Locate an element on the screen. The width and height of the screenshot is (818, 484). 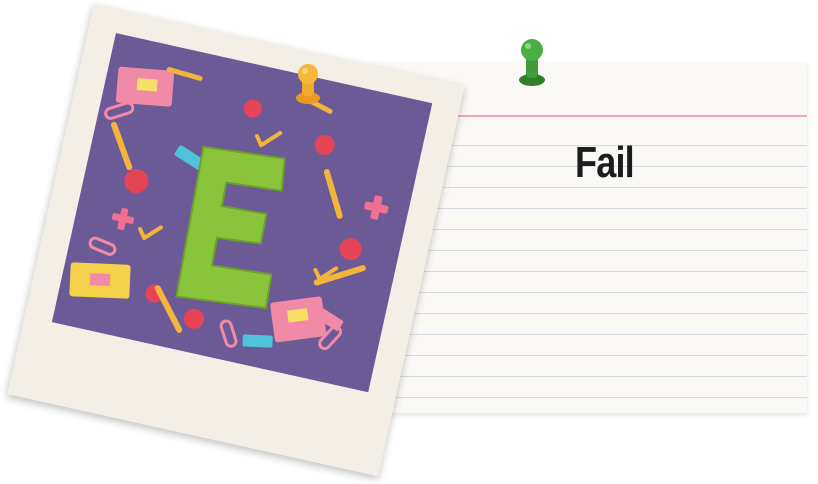
card-title: Fail is located at coordinates (605, 162).